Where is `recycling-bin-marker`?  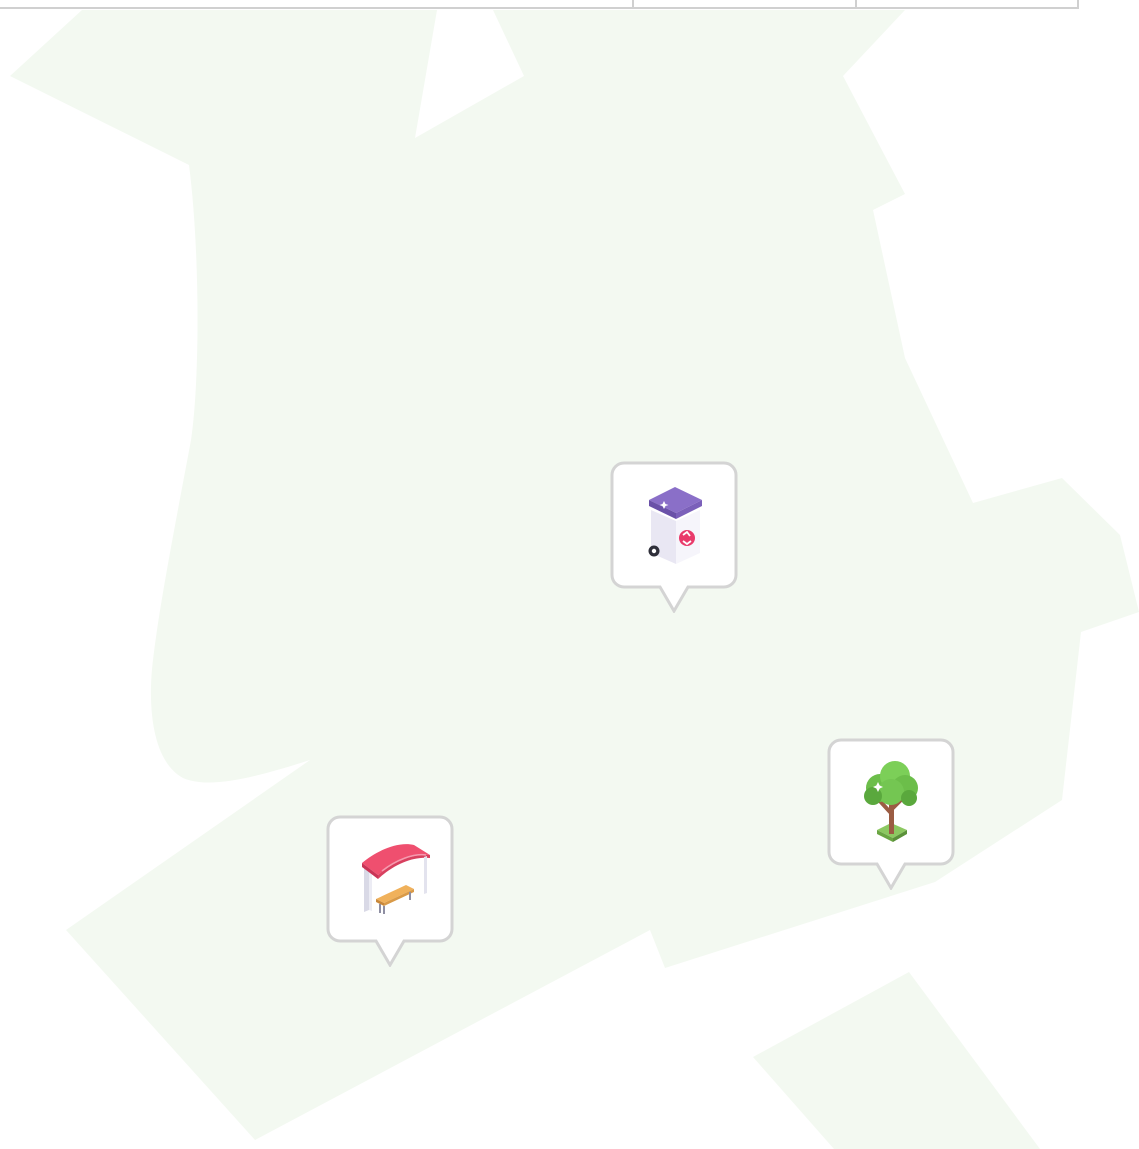
recycling-bin-marker is located at coordinates (674, 537).